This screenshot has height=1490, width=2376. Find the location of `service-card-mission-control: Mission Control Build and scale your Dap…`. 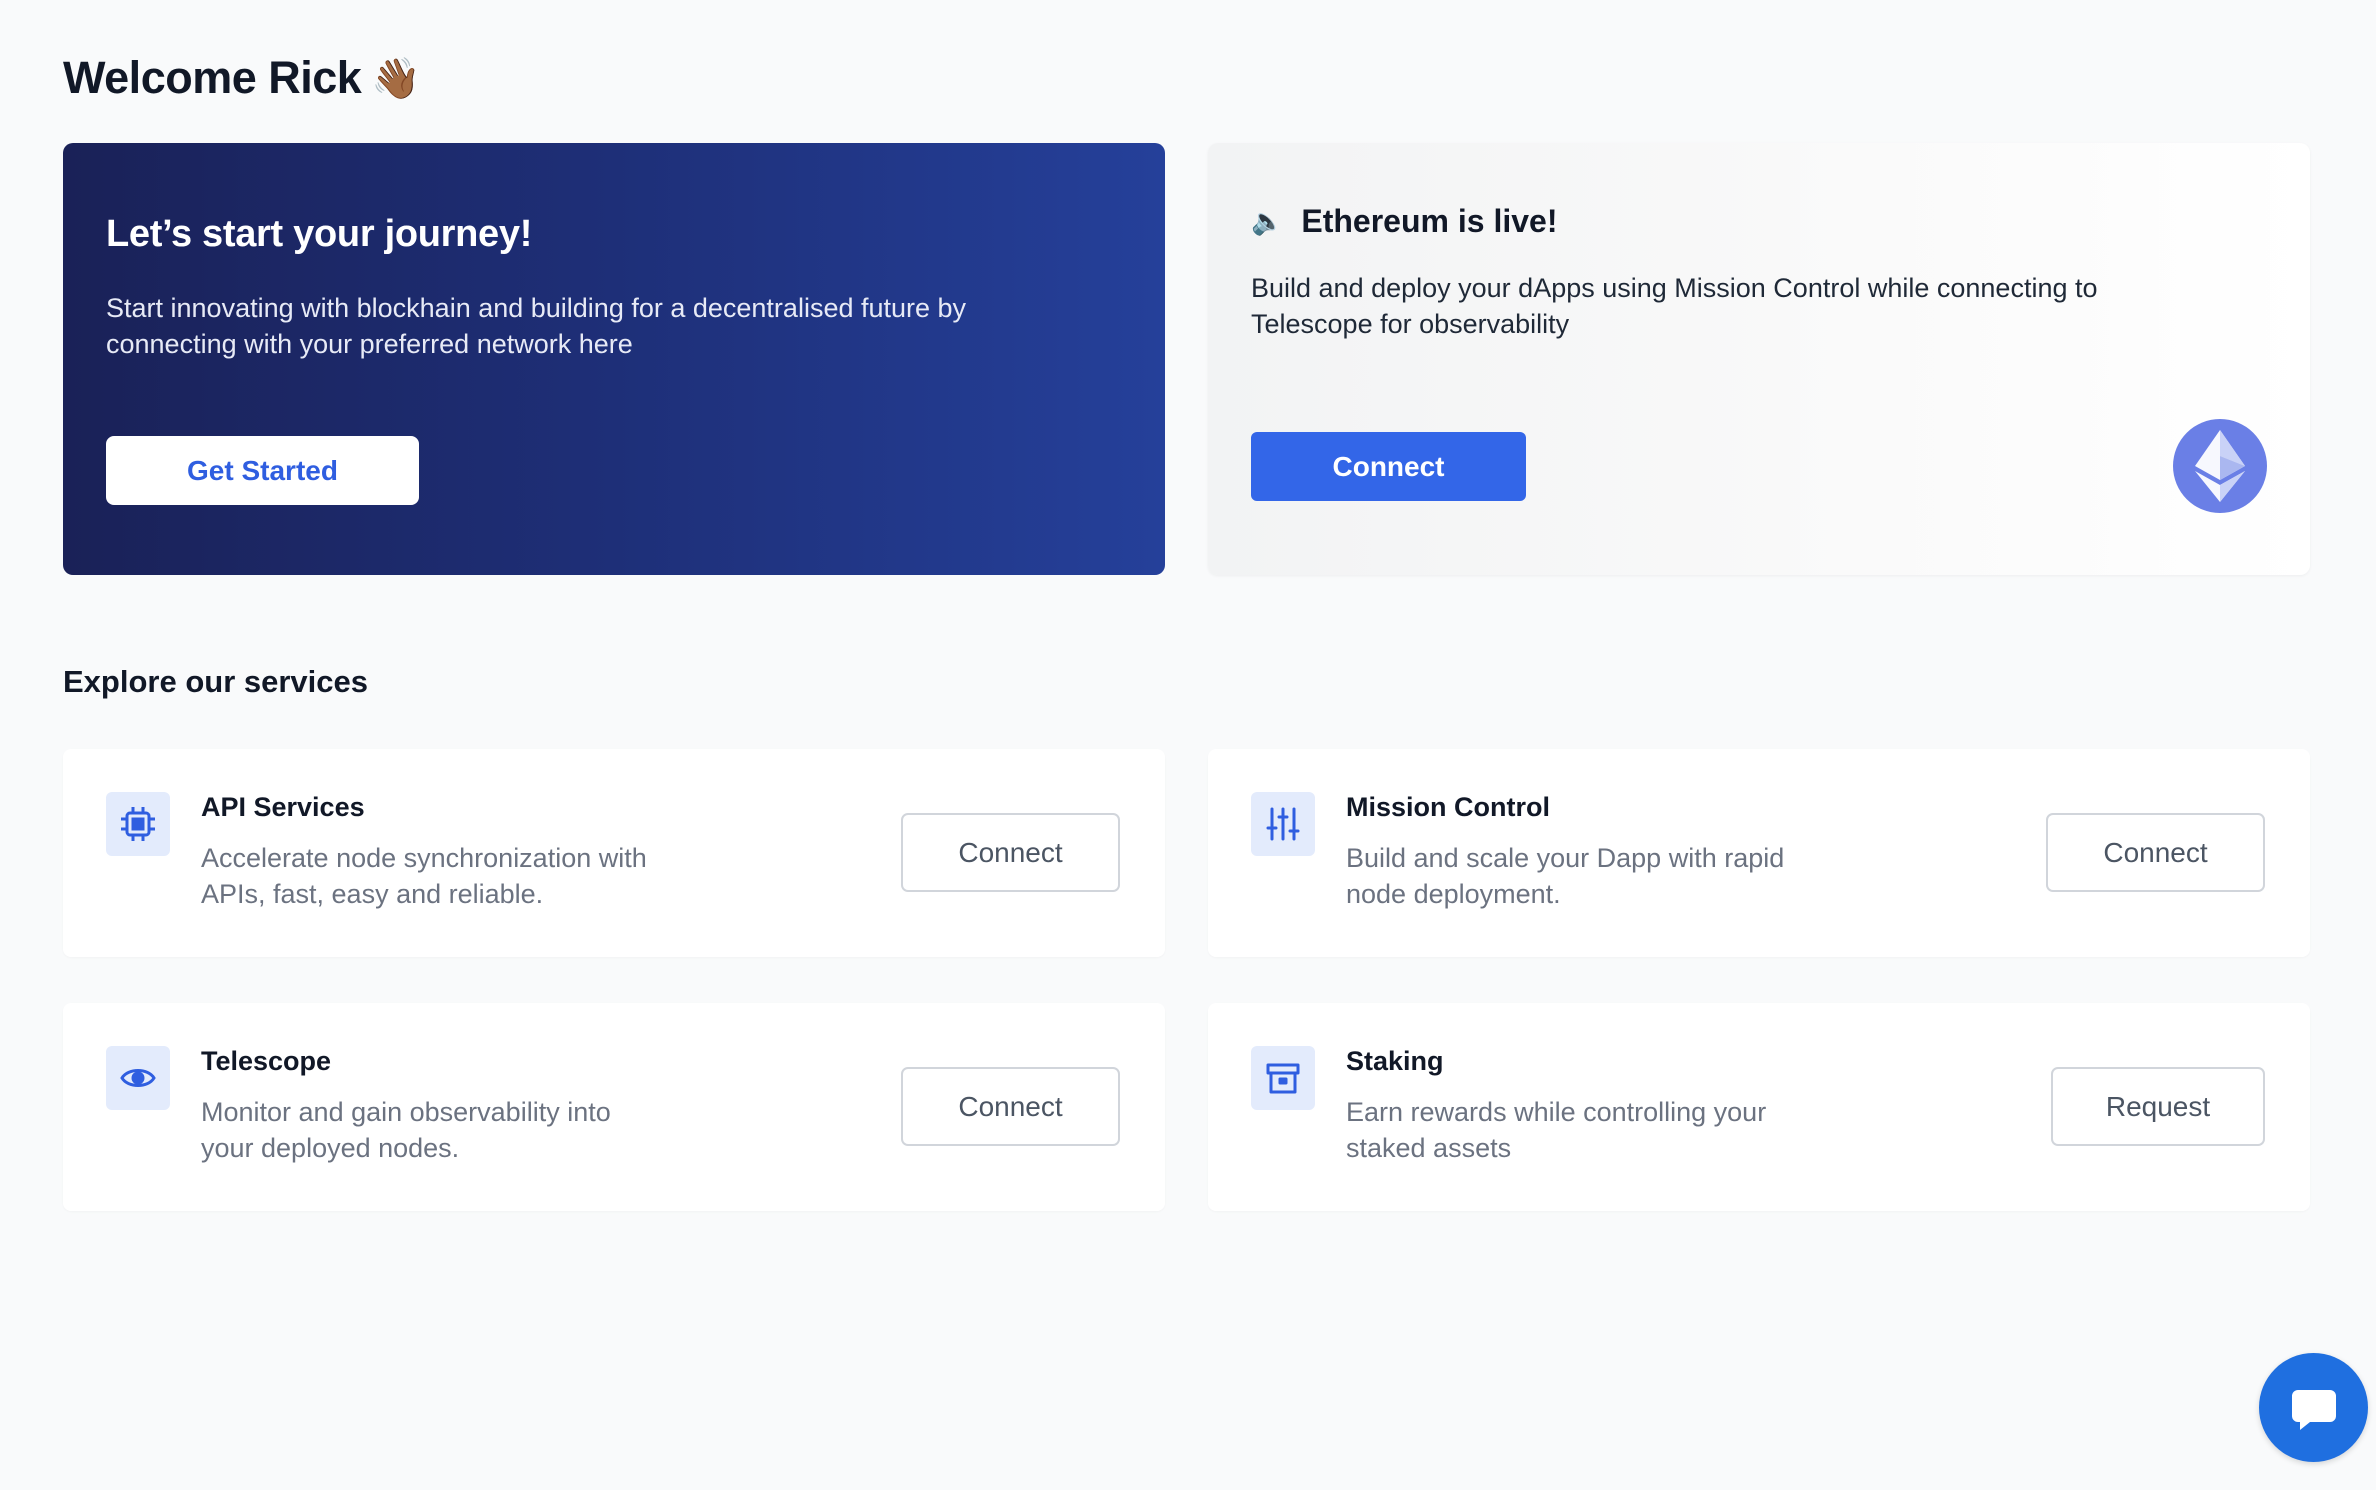

service-card-mission-control: Mission Control Build and scale your Dap… is located at coordinates (1759, 853).